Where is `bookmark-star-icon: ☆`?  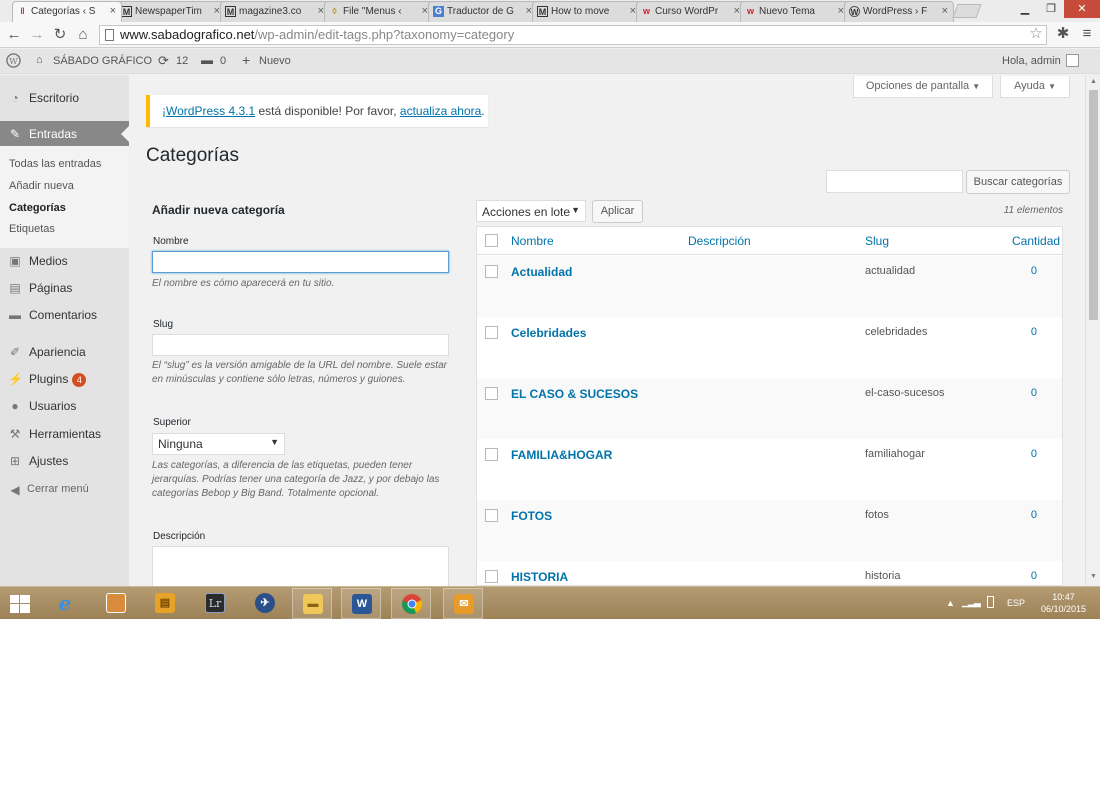
bookmark-star-icon: ☆ is located at coordinates (1036, 34).